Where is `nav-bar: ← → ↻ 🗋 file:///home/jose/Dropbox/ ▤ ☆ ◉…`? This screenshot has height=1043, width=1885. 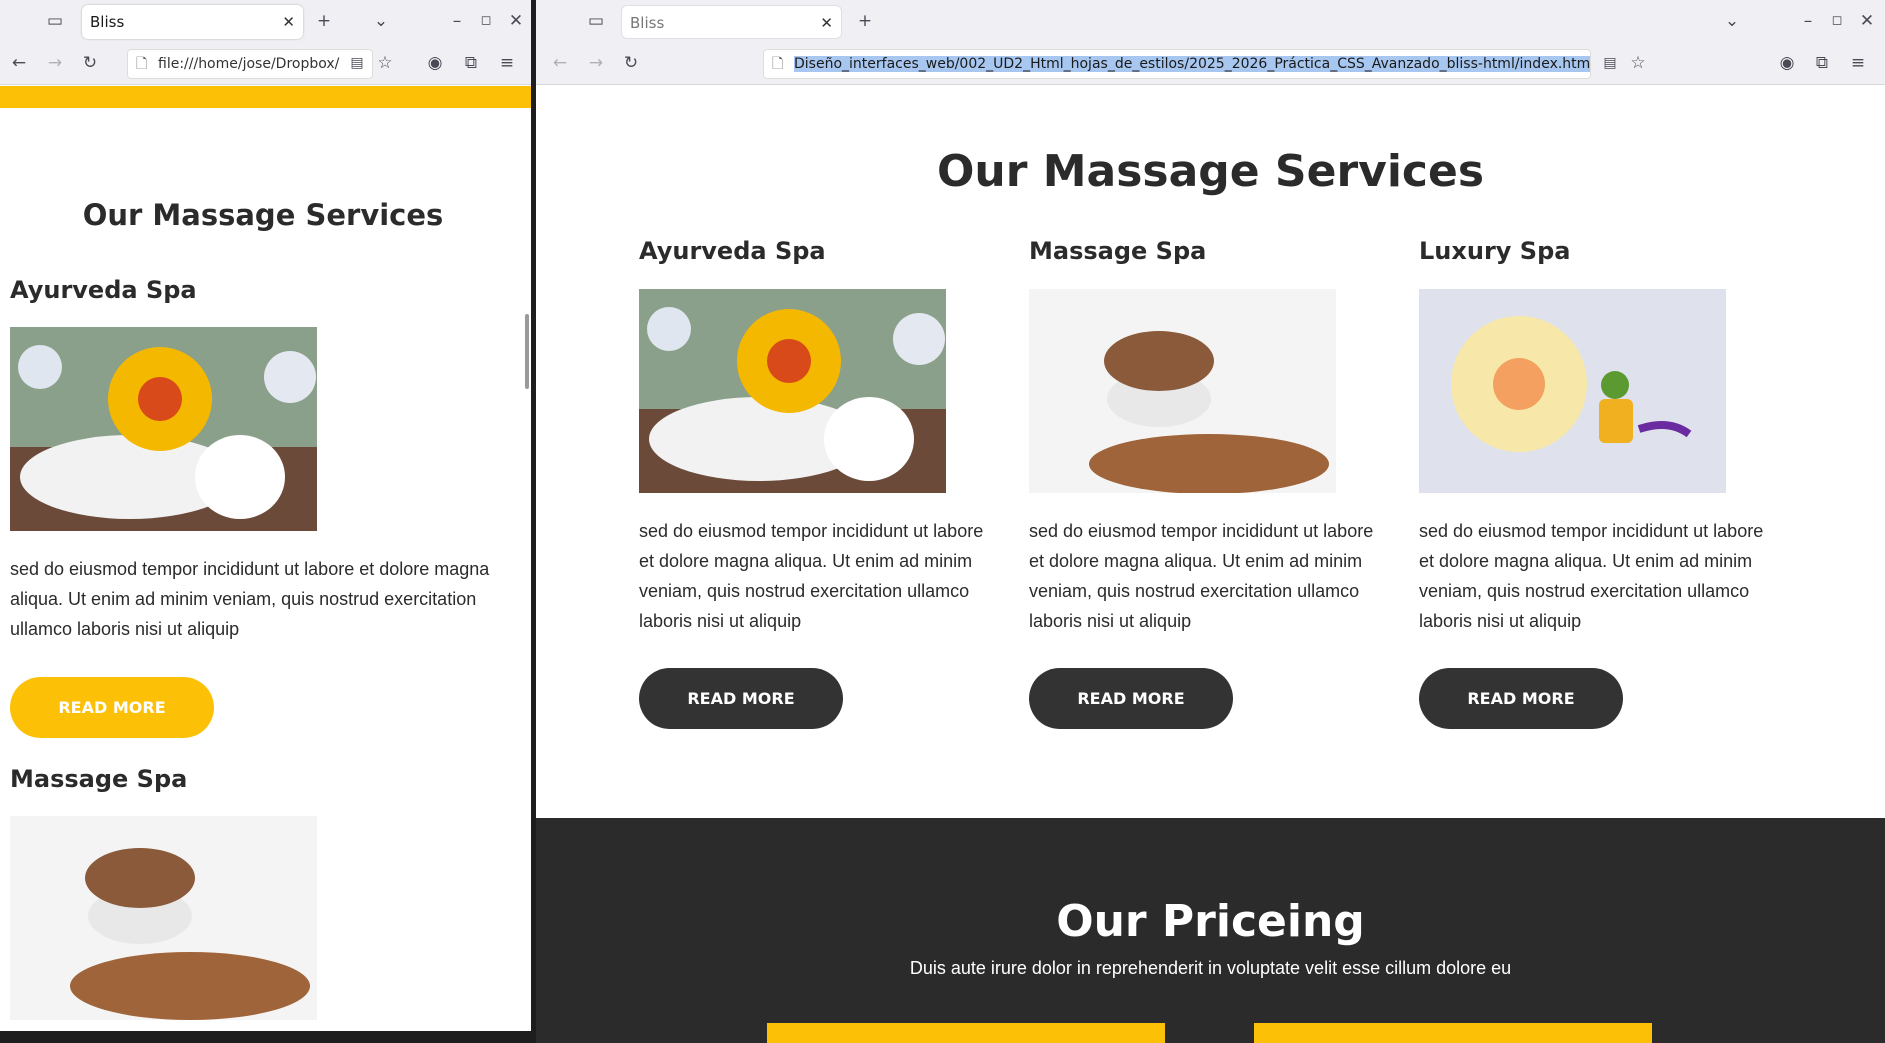 nav-bar: ← → ↻ 🗋 file:///home/jose/Dropbox/ ▤ ☆ ◉… is located at coordinates (265, 64).